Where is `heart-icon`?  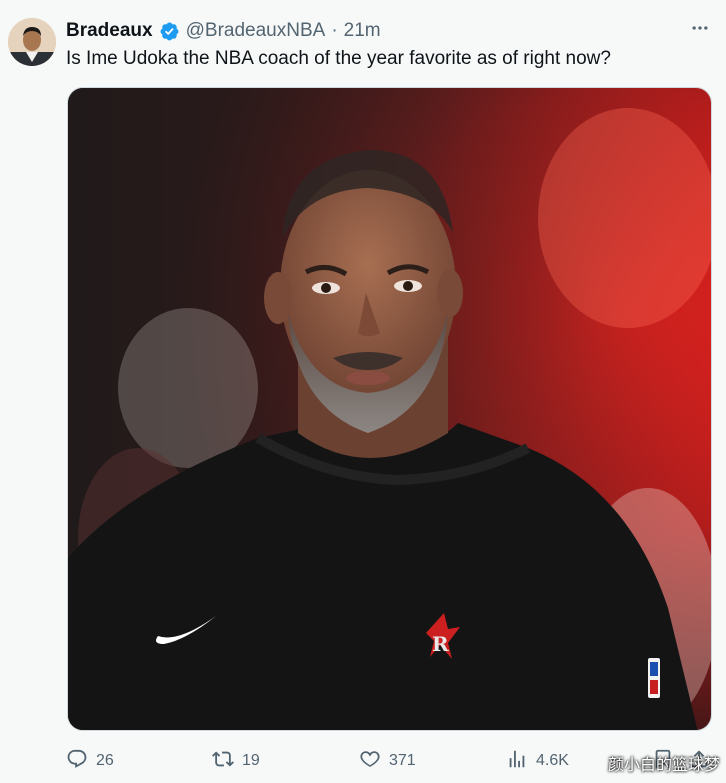 heart-icon is located at coordinates (370, 761).